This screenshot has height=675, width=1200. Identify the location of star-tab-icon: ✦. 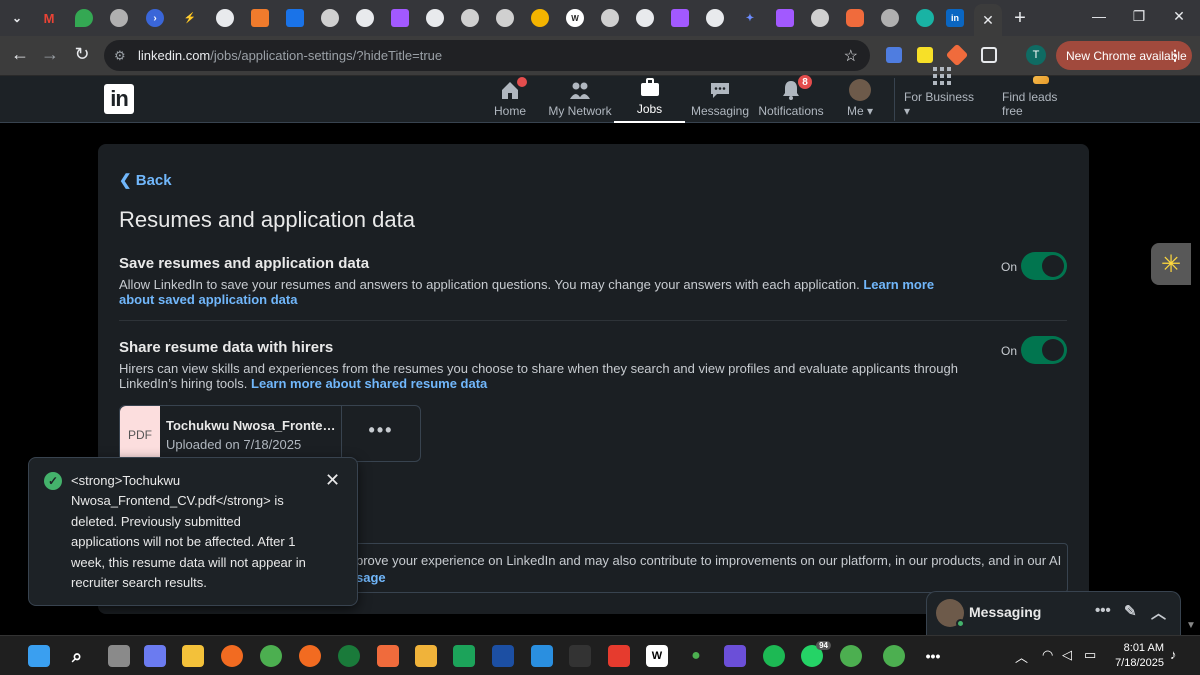
(750, 18).